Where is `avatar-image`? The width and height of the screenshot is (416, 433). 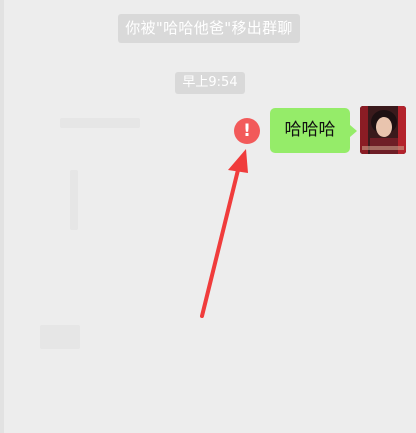
avatar-image is located at coordinates (383, 130).